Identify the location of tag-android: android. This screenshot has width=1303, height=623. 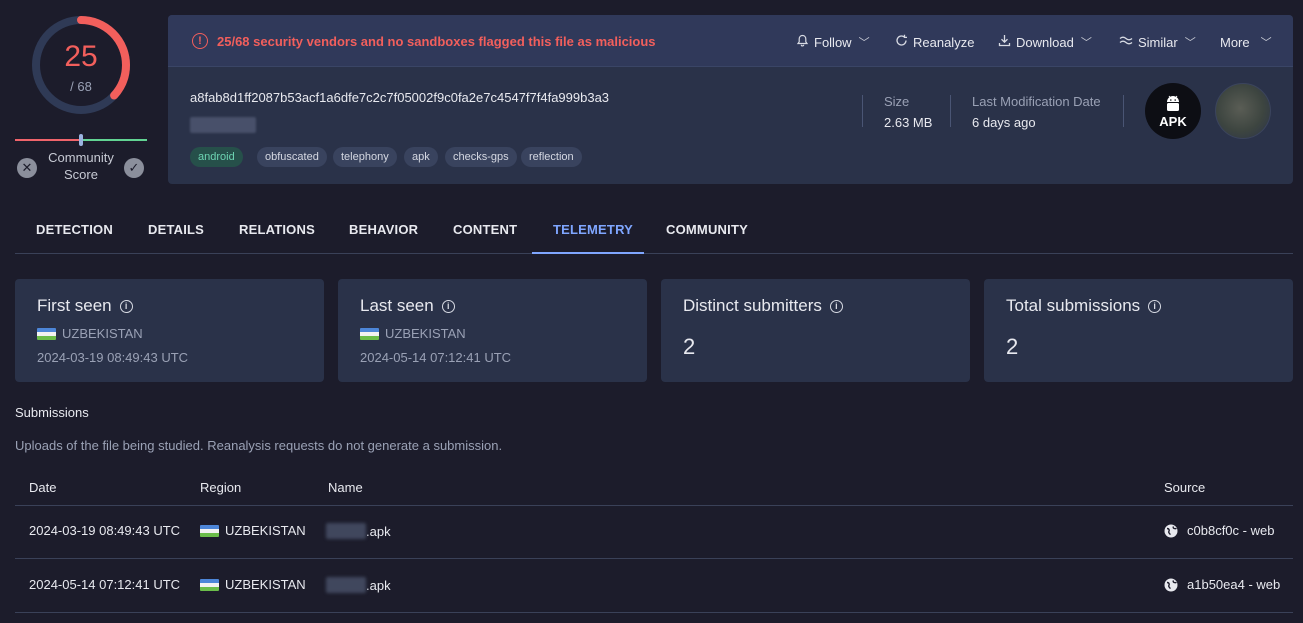
(216, 157).